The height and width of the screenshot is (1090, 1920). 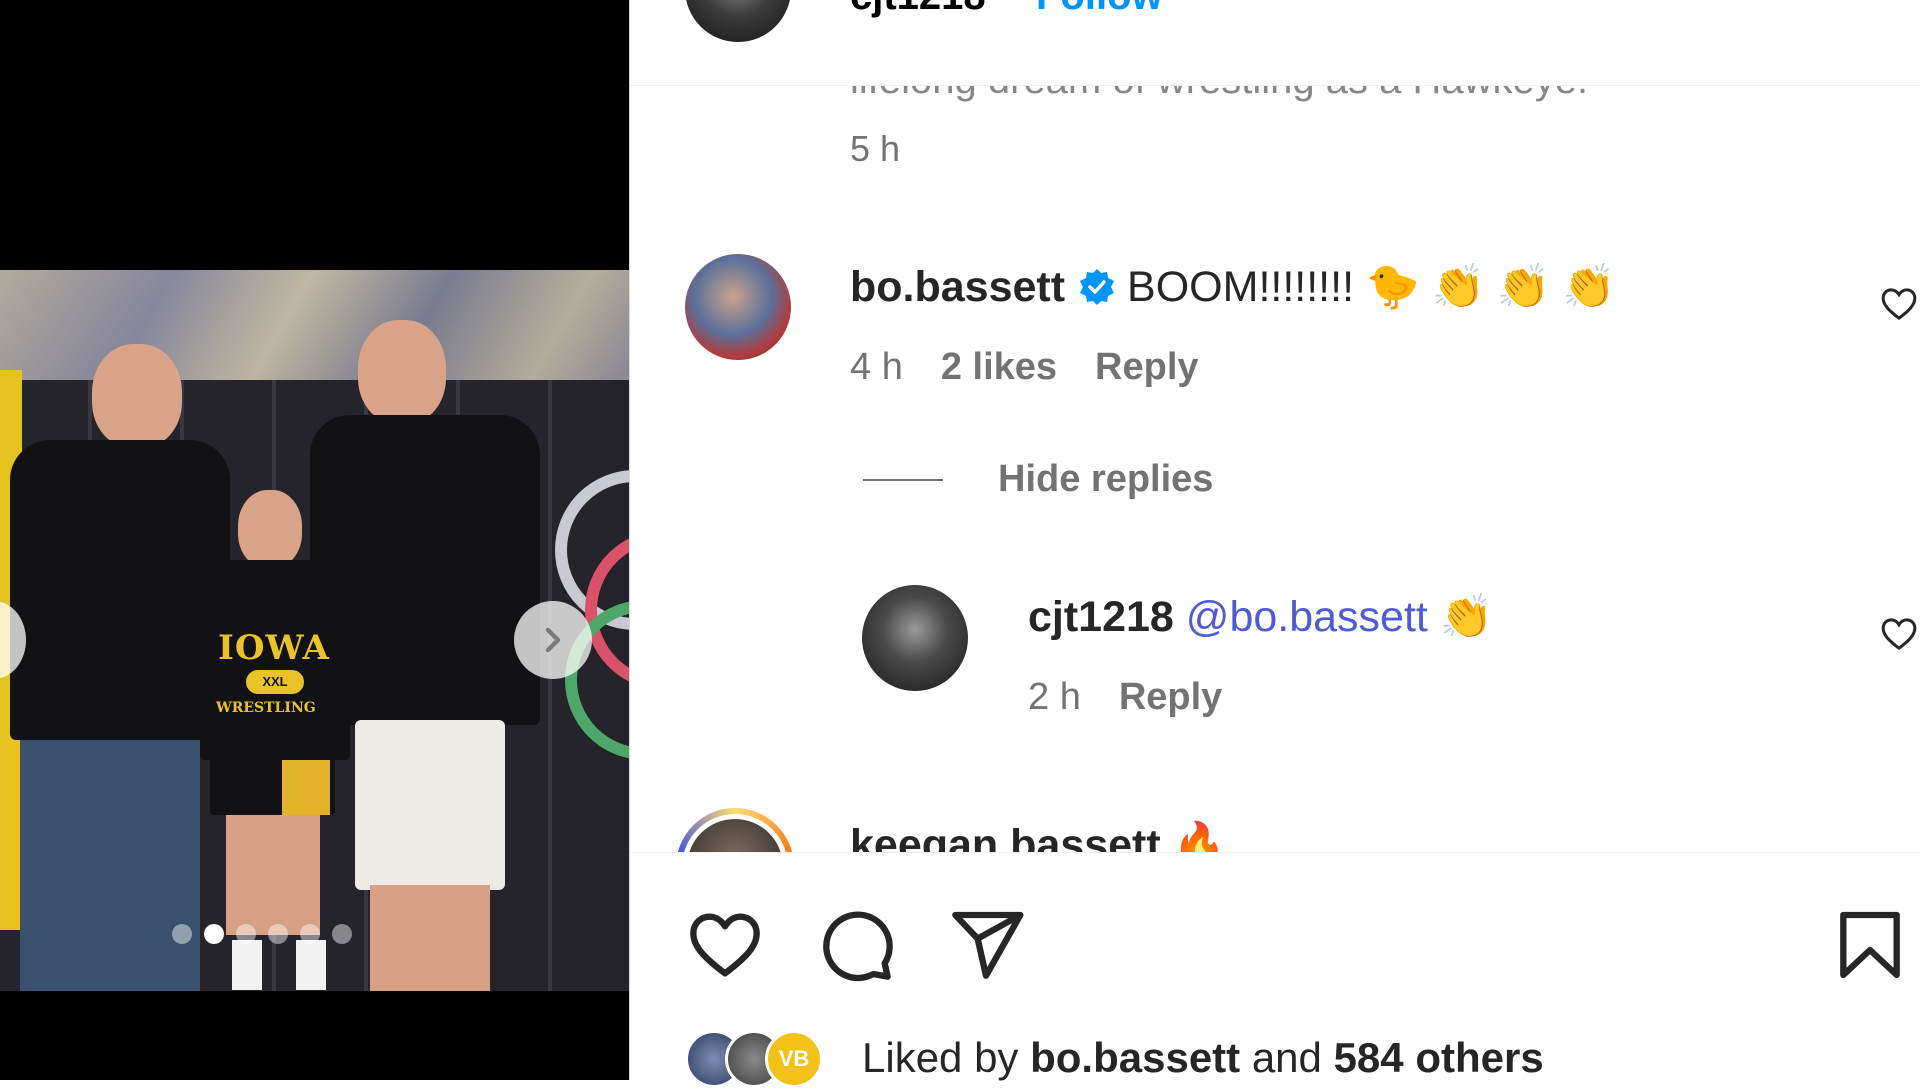 I want to click on hide-replies-label: Hide replies, so click(x=1106, y=479).